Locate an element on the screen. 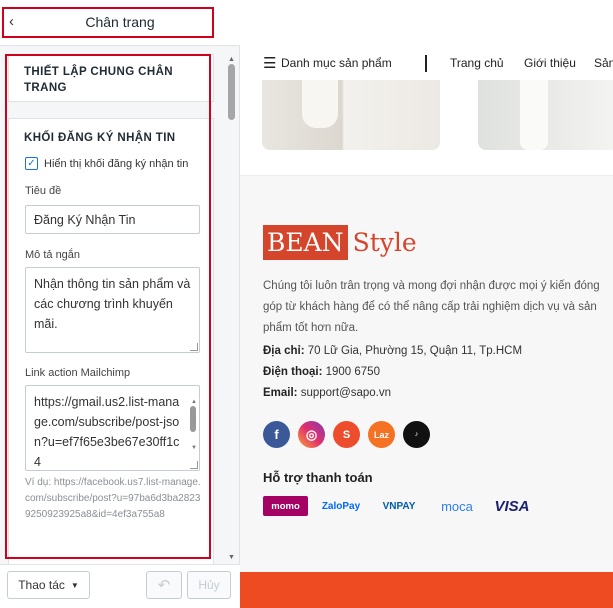 The image size is (613, 608). undo-button: ↶ is located at coordinates (164, 585).